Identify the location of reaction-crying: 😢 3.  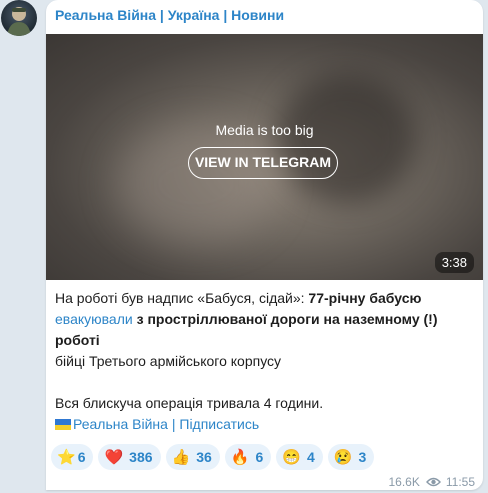
(351, 457).